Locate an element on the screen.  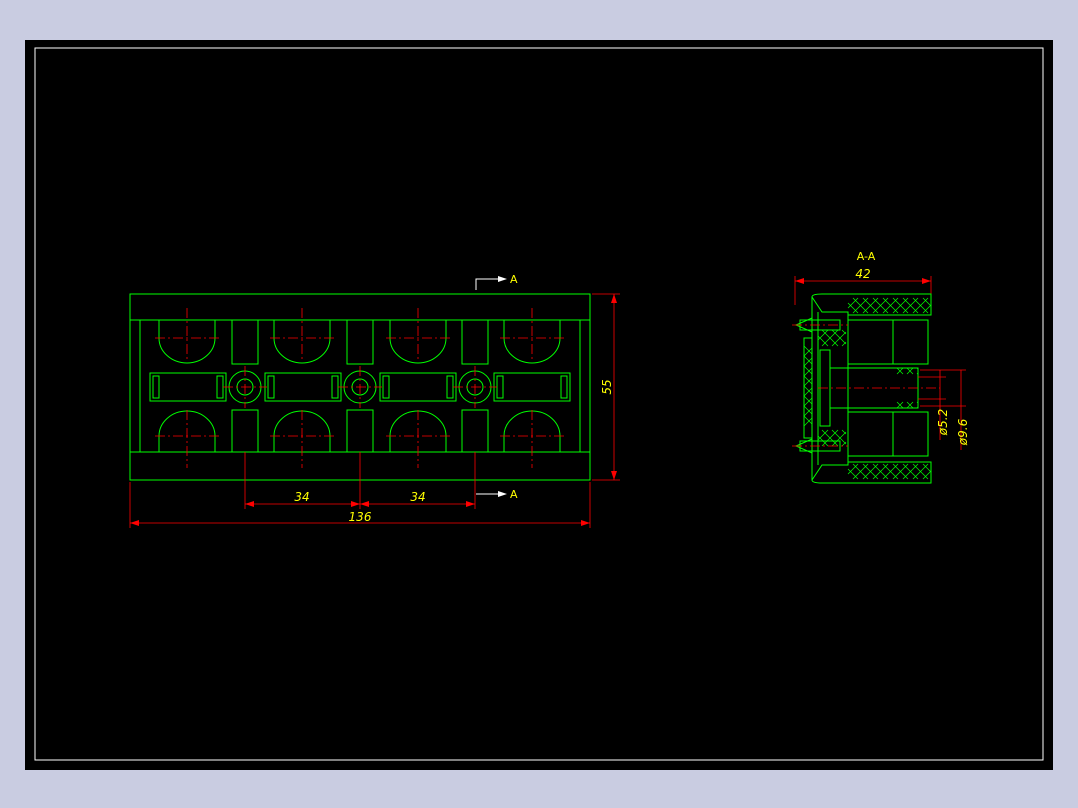
dim-inner-diameter-text: ø5.2 is located at coordinates (943, 422).